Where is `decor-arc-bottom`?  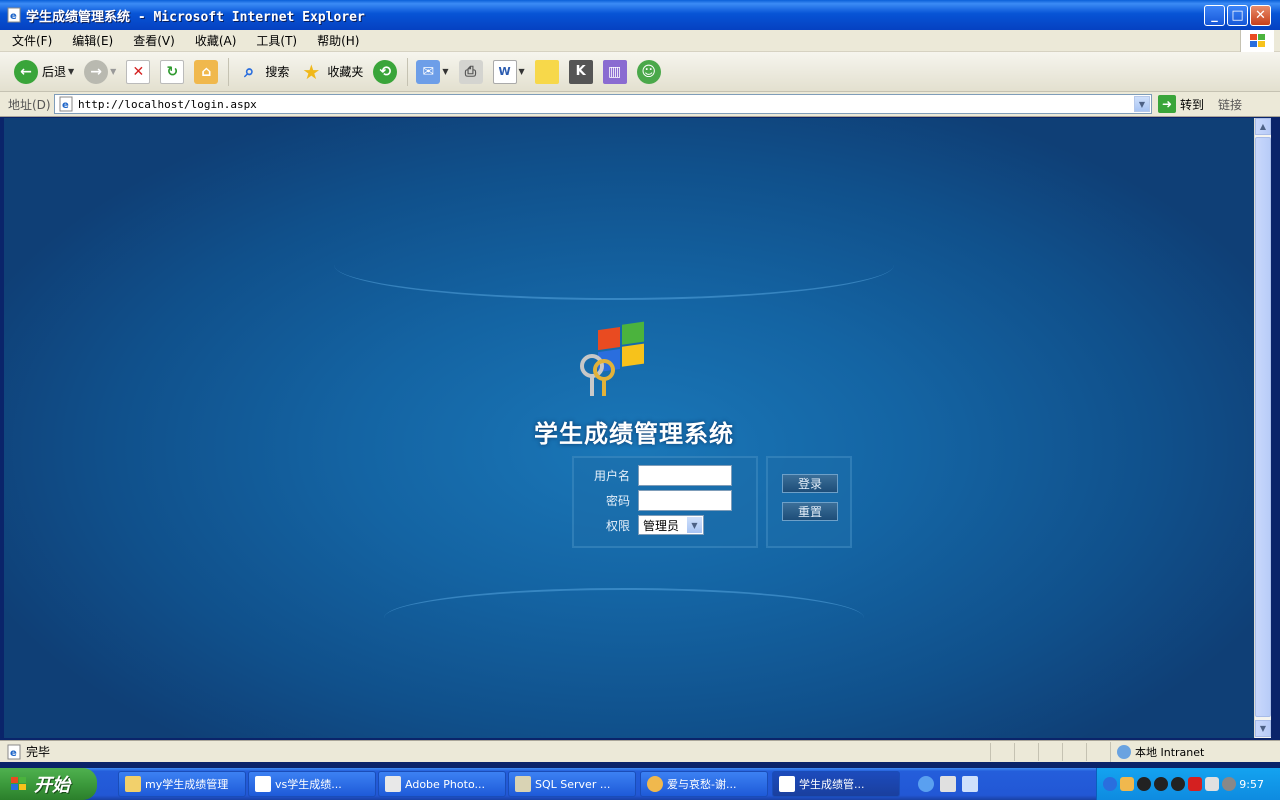
decor-arc-bottom is located at coordinates (624, 618).